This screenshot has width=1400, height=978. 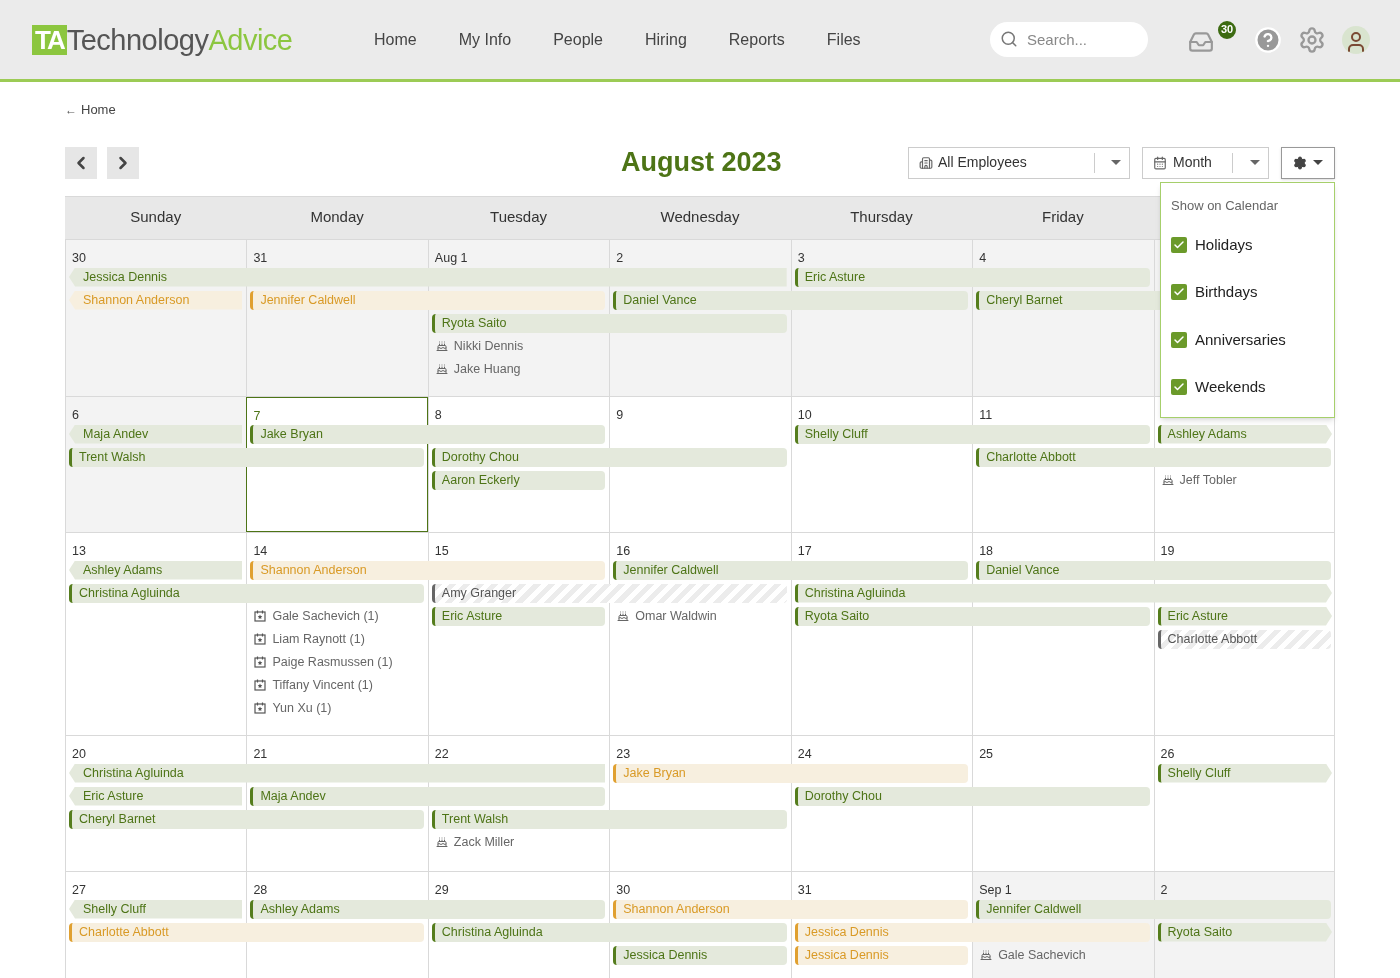 I want to click on notification-badge: 30, so click(x=1227, y=29).